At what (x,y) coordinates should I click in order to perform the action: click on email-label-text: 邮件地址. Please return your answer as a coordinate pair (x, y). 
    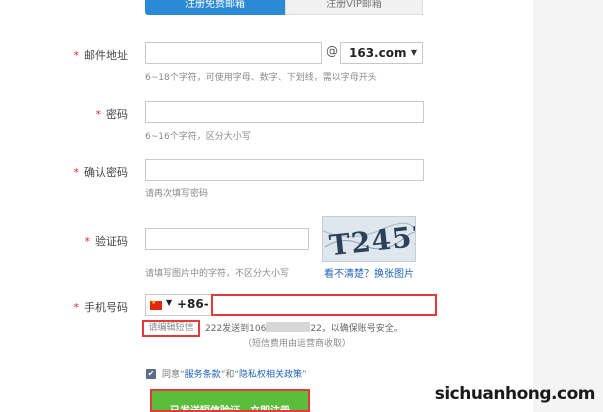
    Looking at the image, I should click on (106, 55).